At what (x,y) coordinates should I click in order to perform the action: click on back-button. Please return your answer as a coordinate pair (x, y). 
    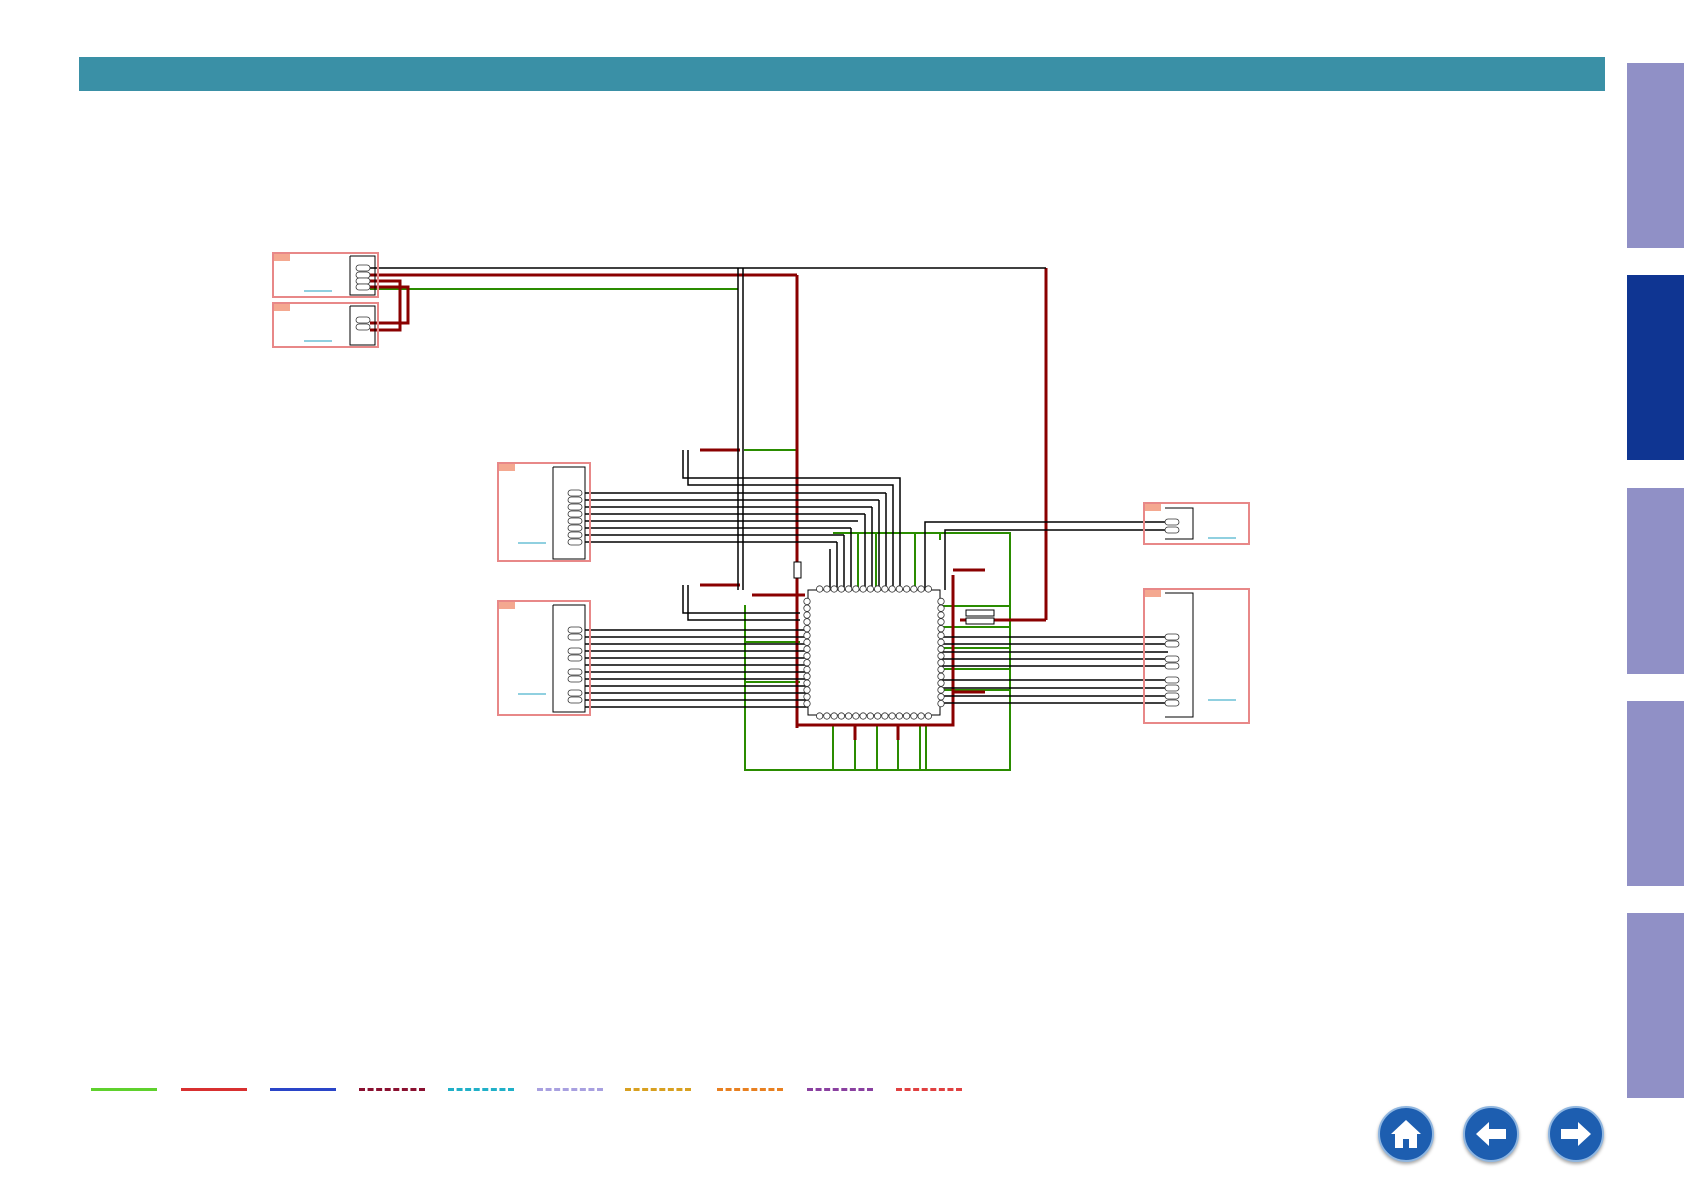
    Looking at the image, I should click on (1491, 1134).